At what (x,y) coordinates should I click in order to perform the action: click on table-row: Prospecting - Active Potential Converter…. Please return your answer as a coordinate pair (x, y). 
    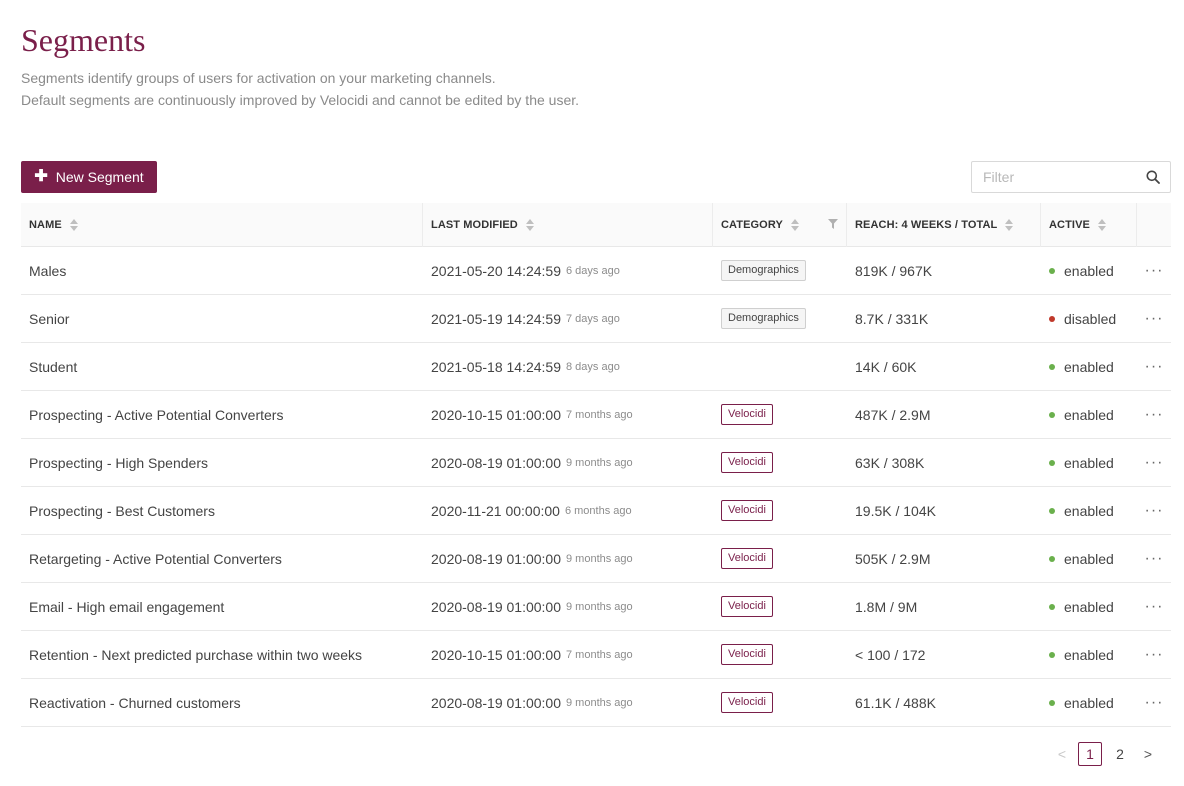
    Looking at the image, I should click on (596, 415).